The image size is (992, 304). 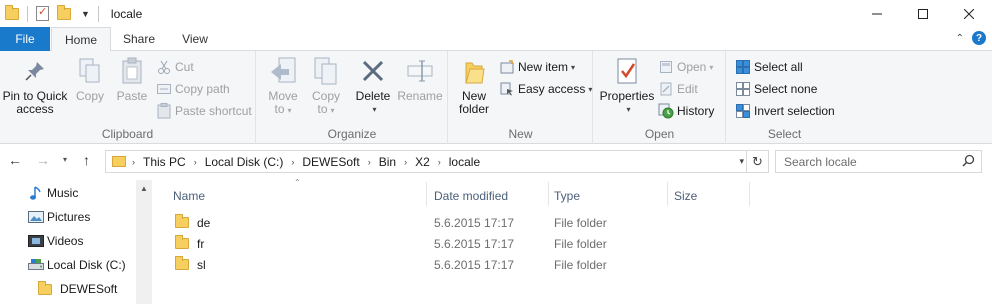 What do you see at coordinates (373, 85) in the screenshot?
I see `delete-button: Delete ▾` at bounding box center [373, 85].